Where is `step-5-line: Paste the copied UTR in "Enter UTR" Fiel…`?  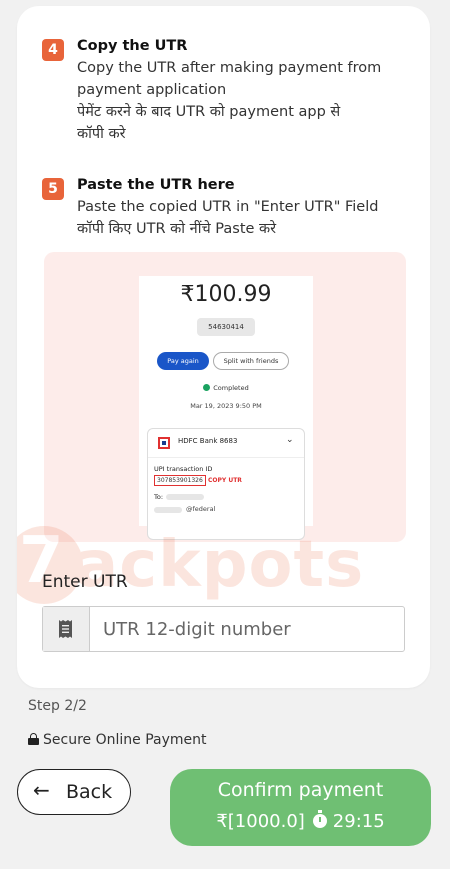 step-5-line: Paste the copied UTR in "Enter UTR" Fiel… is located at coordinates (228, 207).